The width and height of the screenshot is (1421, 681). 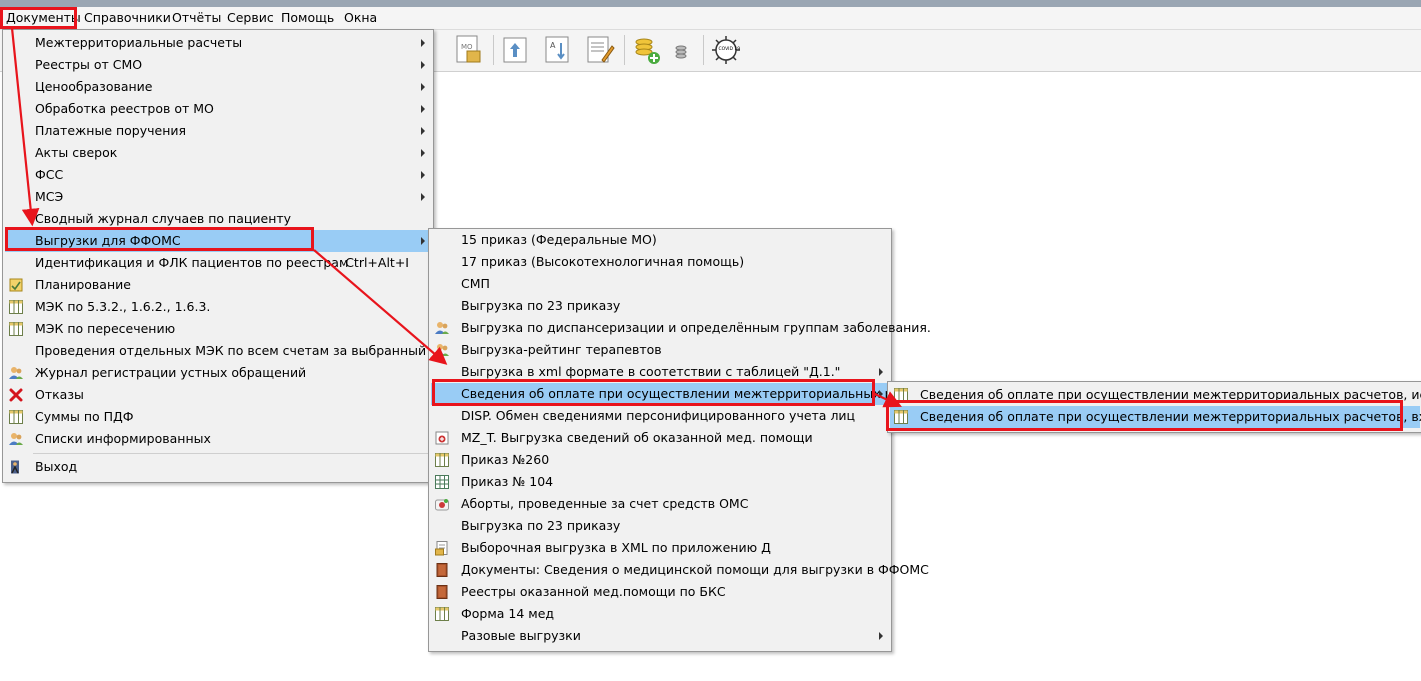 What do you see at coordinates (380, 307) in the screenshot?
I see `arrow-ffoms-to-mezhter` at bounding box center [380, 307].